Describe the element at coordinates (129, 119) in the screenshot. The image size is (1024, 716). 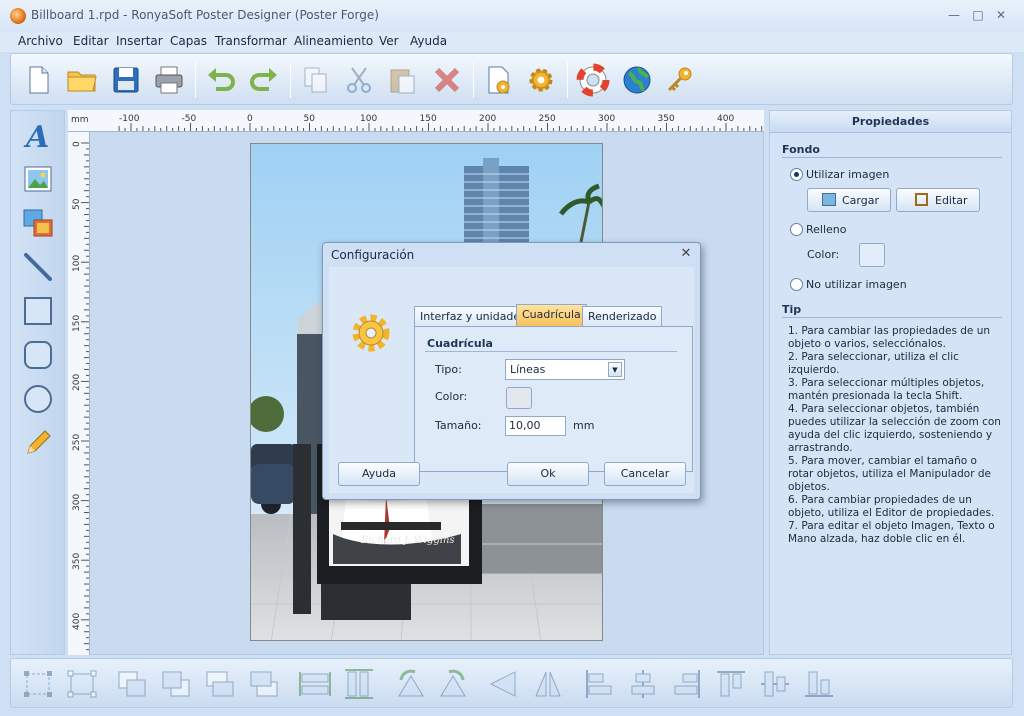
I see `ruler-top-label: -100` at that location.